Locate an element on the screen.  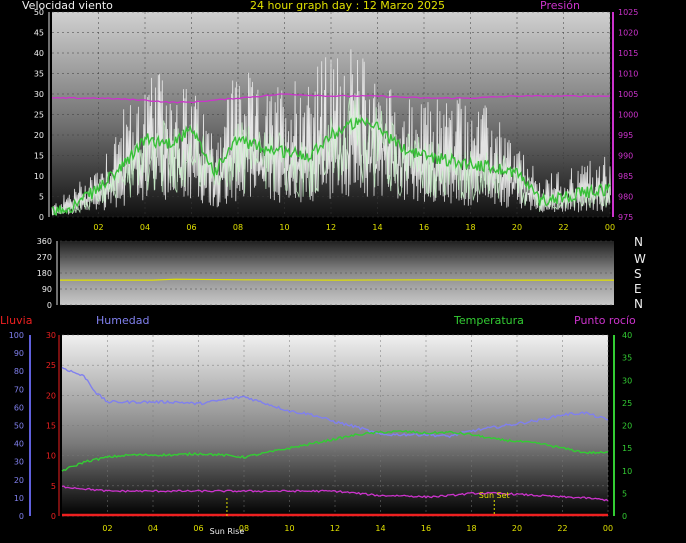
wind-y-tick-label: 30 is located at coordinates (39, 94).